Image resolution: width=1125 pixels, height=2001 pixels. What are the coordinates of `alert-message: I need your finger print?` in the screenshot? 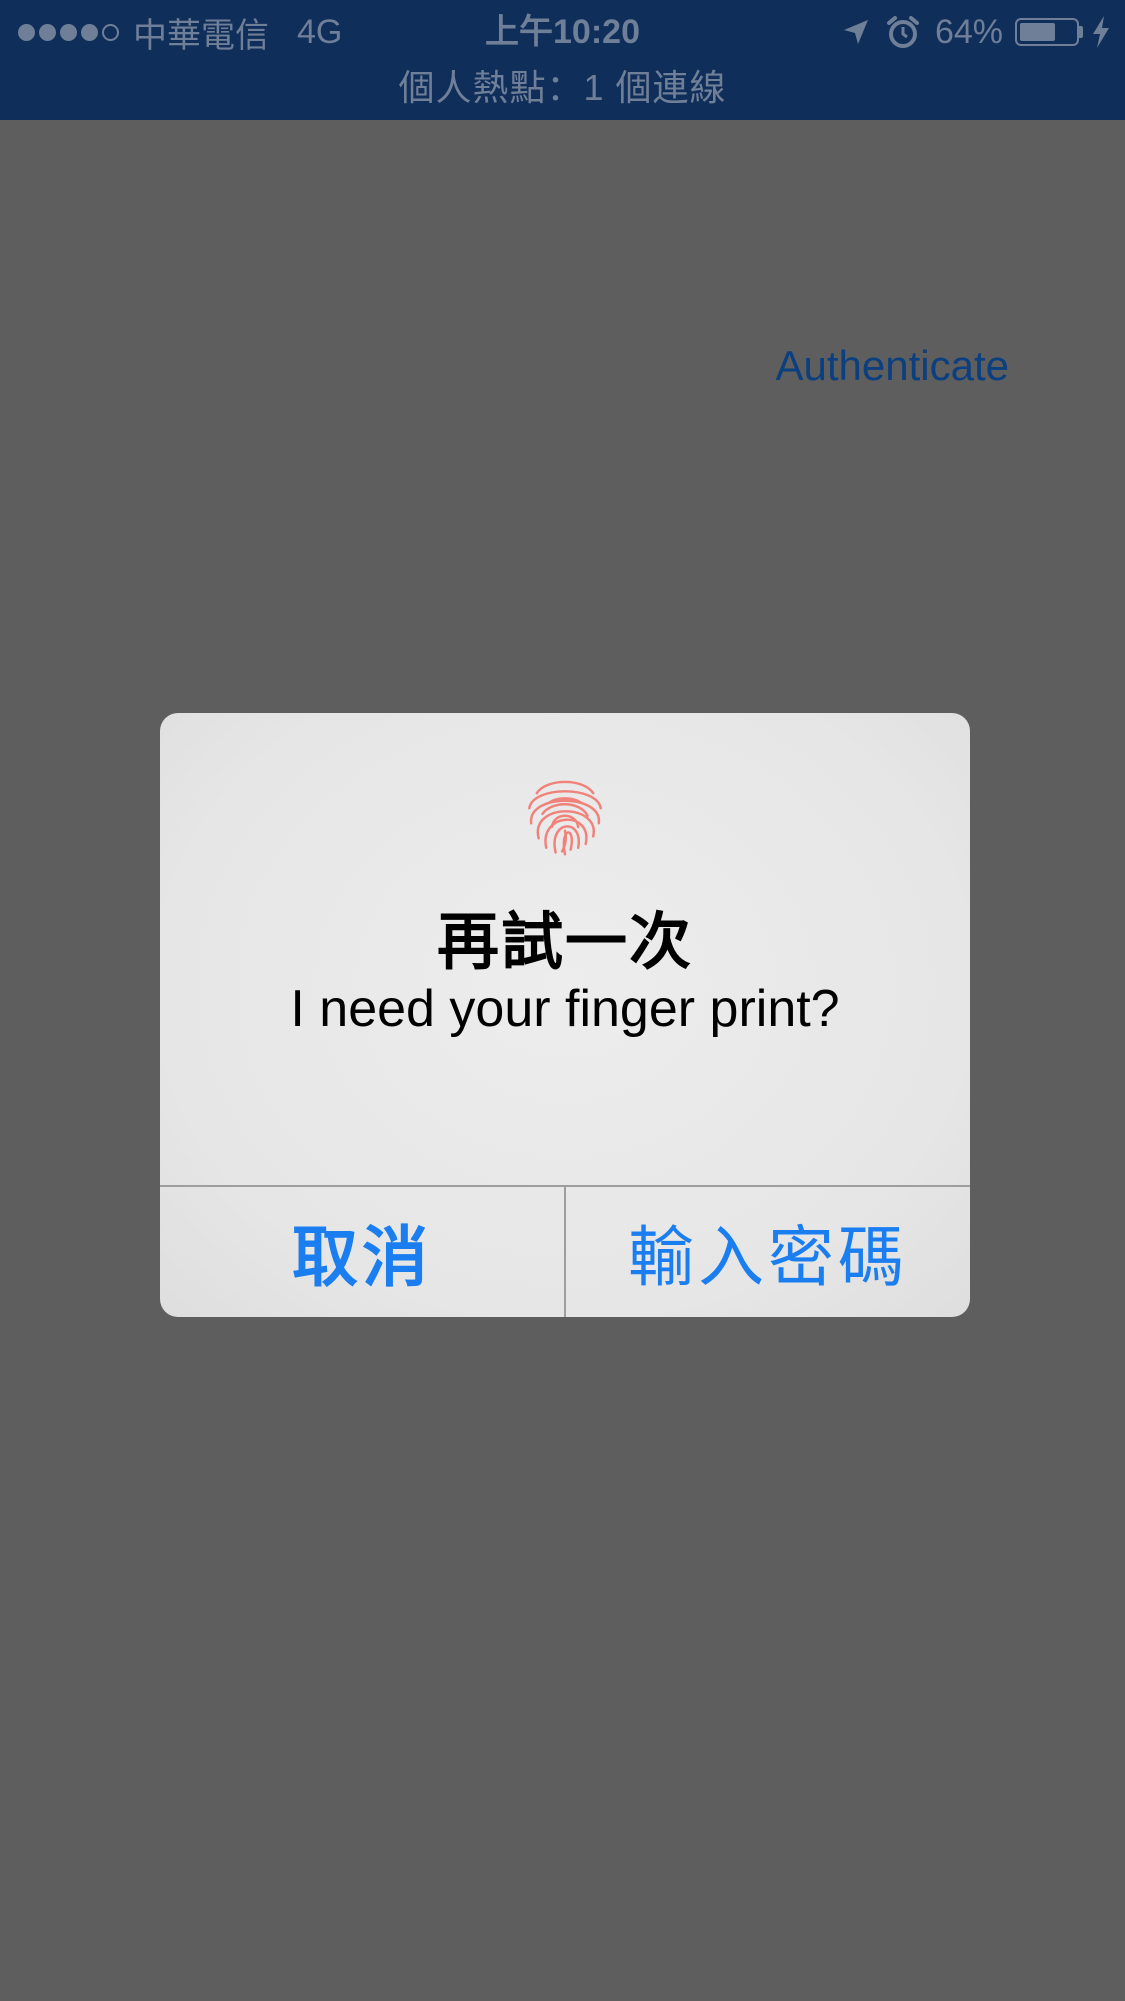 It's located at (565, 1009).